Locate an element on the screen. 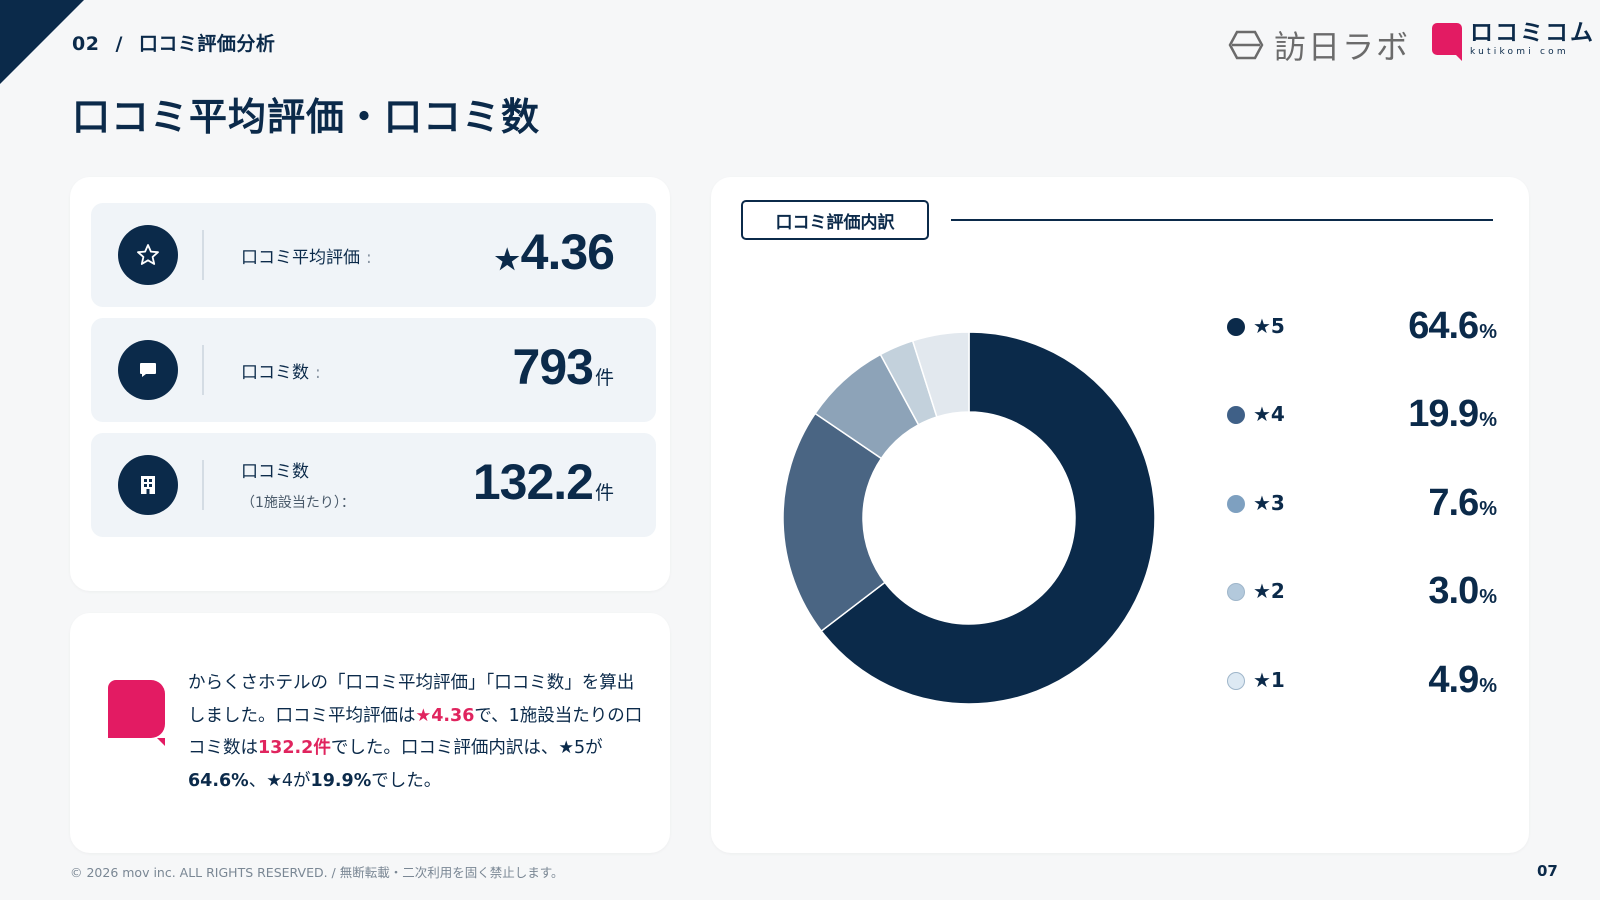 The width and height of the screenshot is (1600, 900). hexagon-logo-icon is located at coordinates (1246, 45).